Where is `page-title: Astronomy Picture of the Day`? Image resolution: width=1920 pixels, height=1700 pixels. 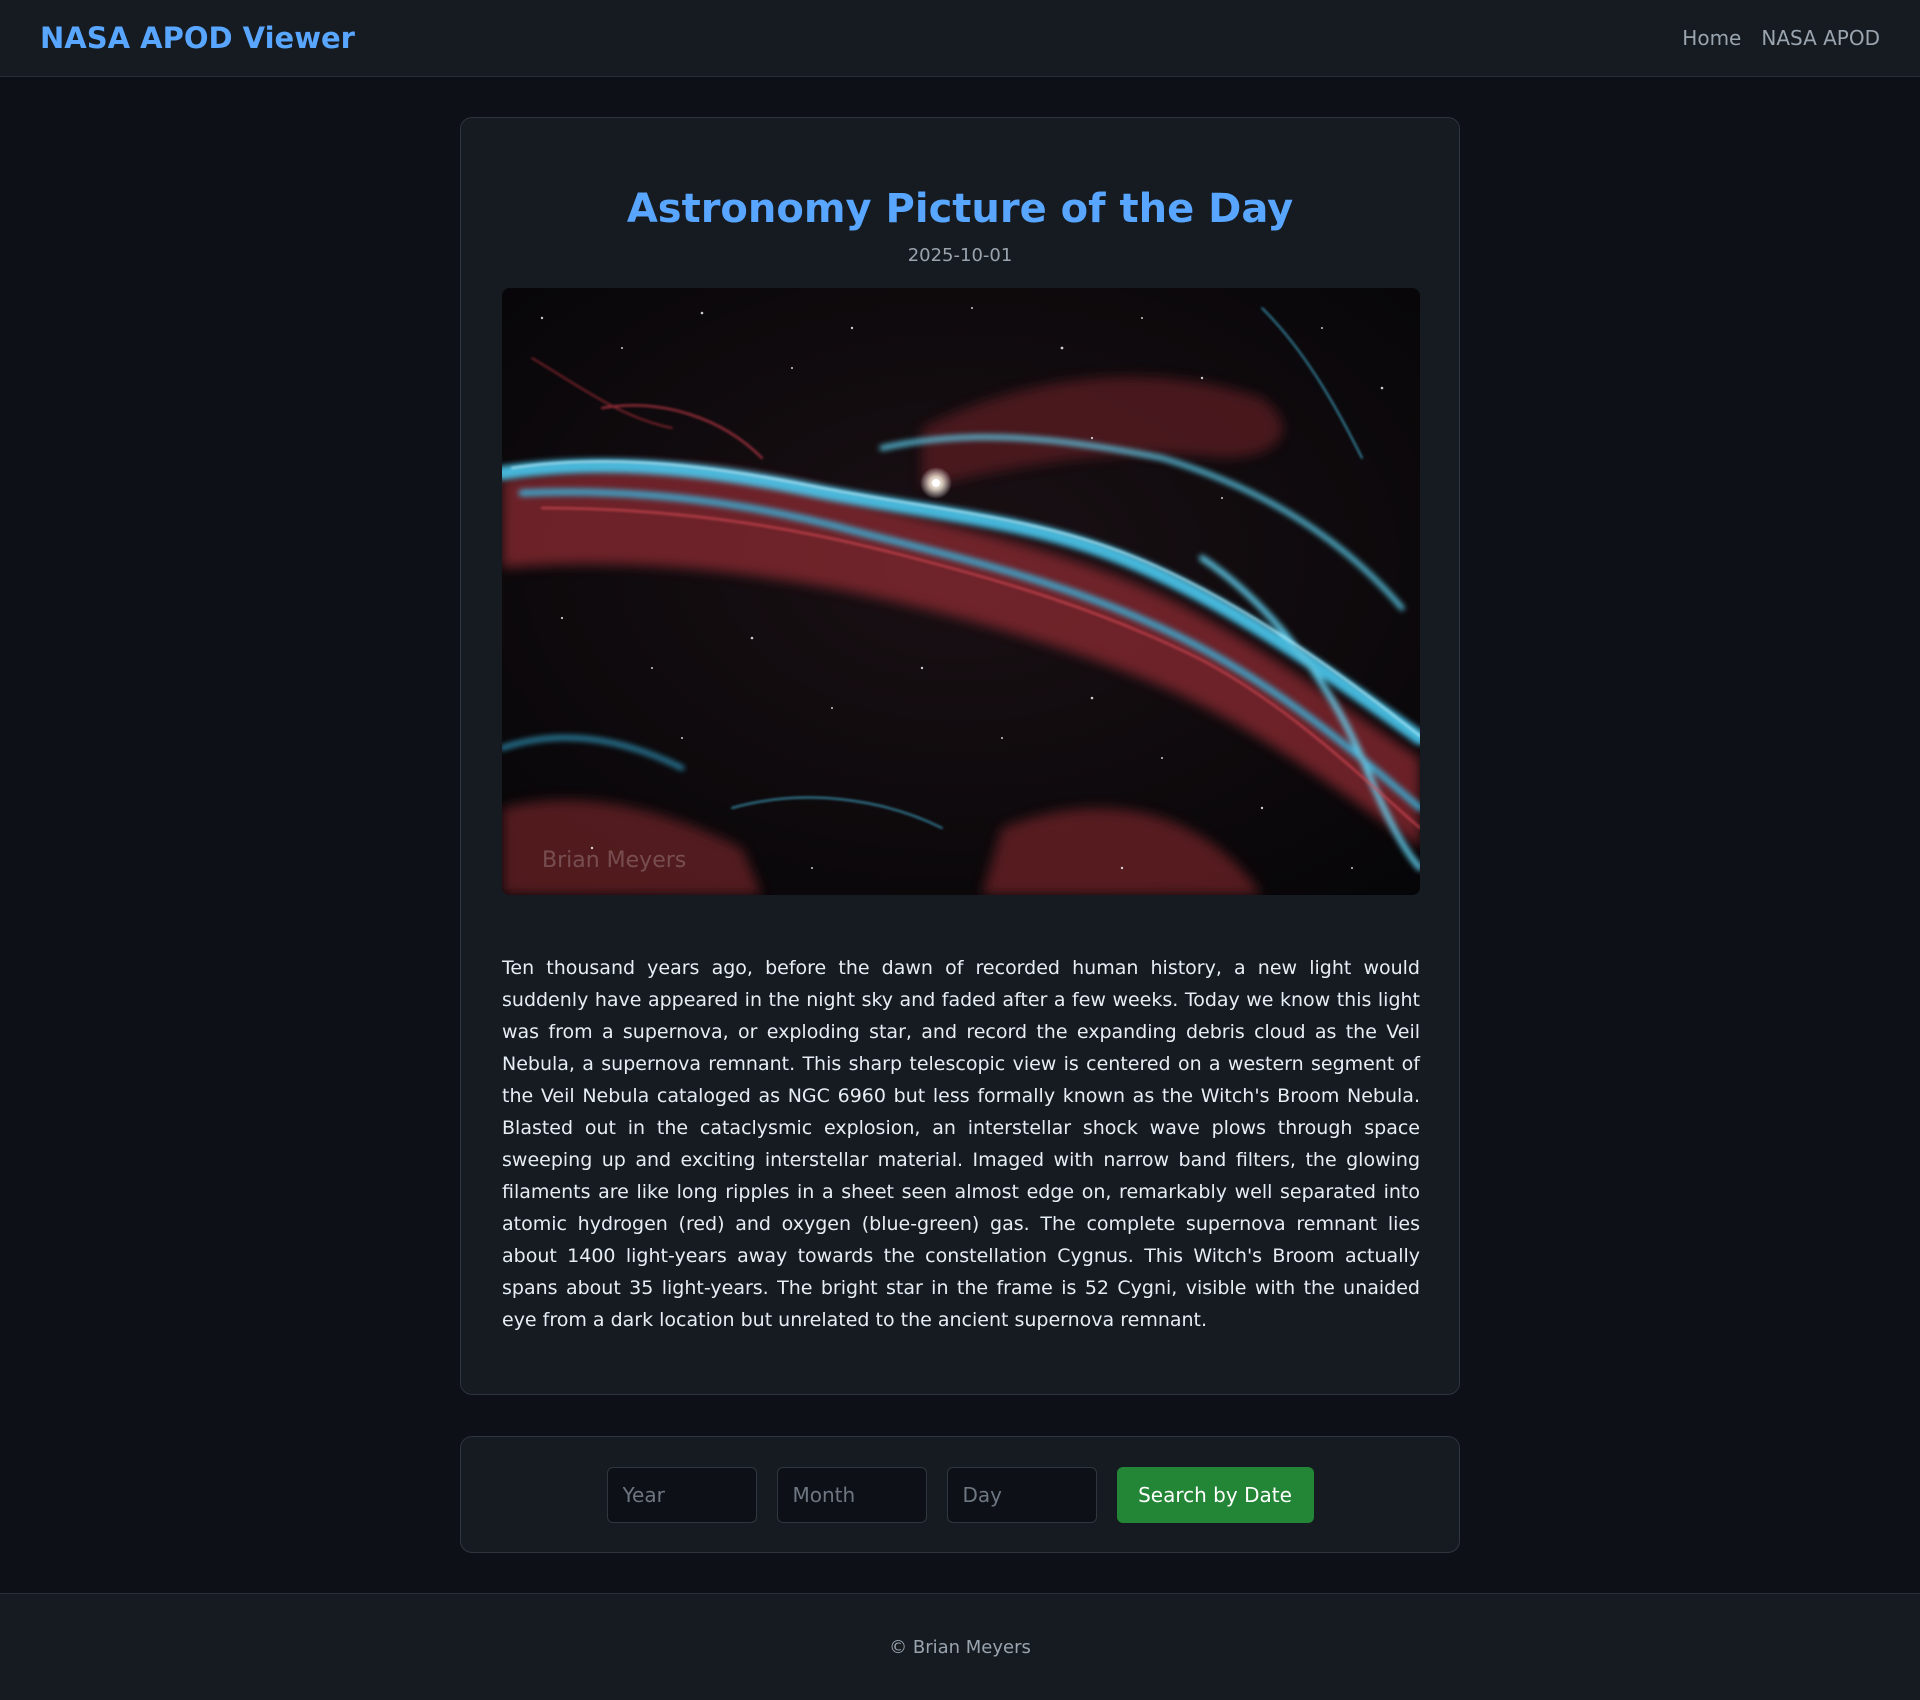 page-title: Astronomy Picture of the Day is located at coordinates (960, 209).